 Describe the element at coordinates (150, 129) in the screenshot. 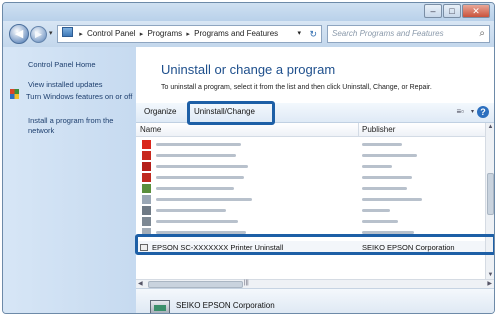

I see `column-header-name: Name` at that location.